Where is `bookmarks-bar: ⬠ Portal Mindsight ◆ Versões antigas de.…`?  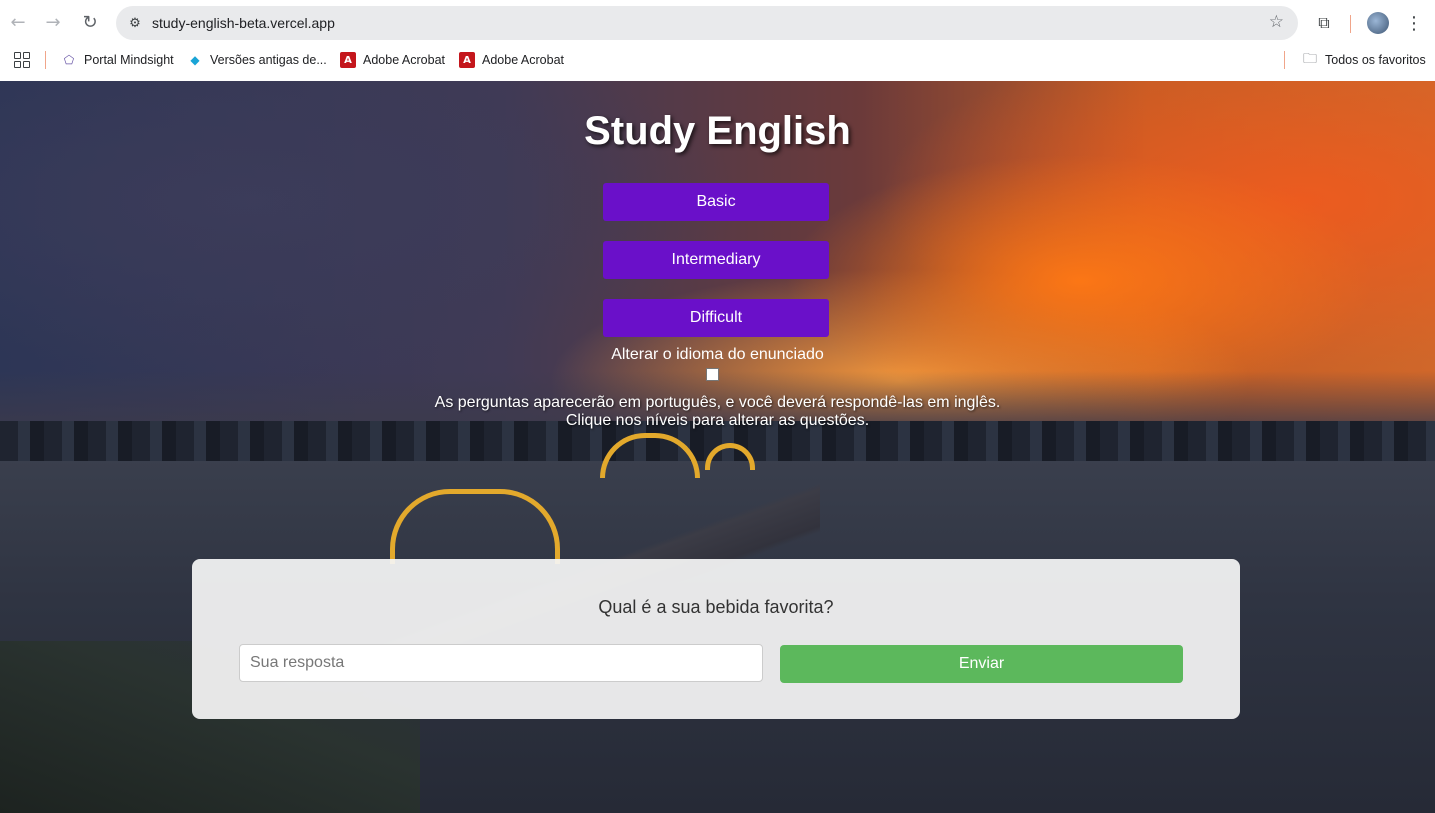 bookmarks-bar: ⬠ Portal Mindsight ◆ Versões antigas de.… is located at coordinates (717, 60).